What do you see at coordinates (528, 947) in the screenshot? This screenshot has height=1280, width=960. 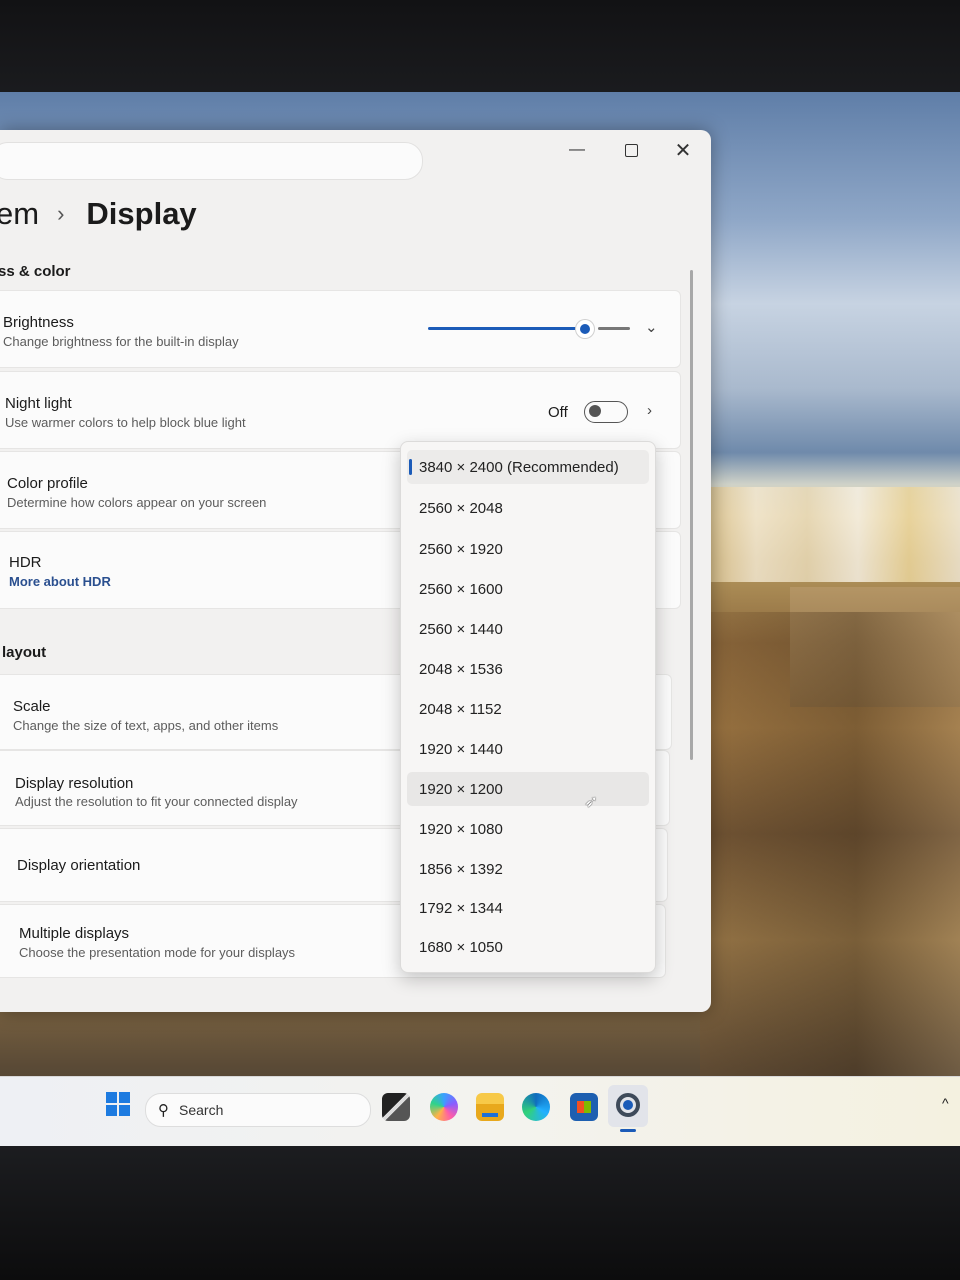 I see `resolution-option: 1680 × 1050` at bounding box center [528, 947].